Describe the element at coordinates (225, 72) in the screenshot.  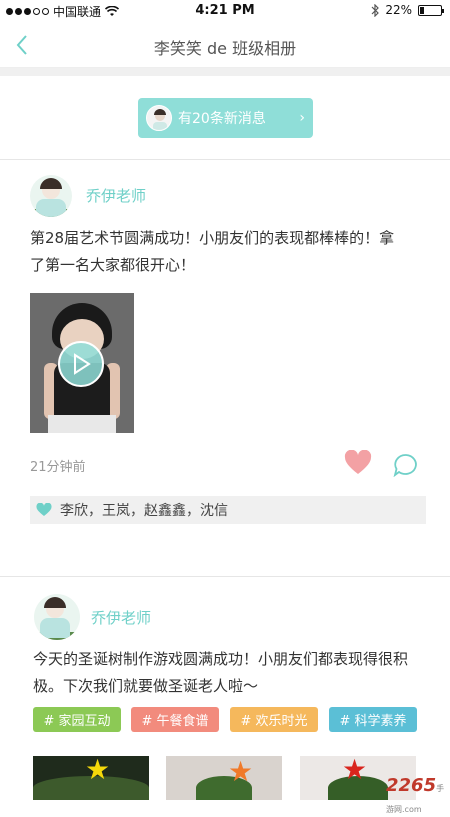
I see `section-separator` at that location.